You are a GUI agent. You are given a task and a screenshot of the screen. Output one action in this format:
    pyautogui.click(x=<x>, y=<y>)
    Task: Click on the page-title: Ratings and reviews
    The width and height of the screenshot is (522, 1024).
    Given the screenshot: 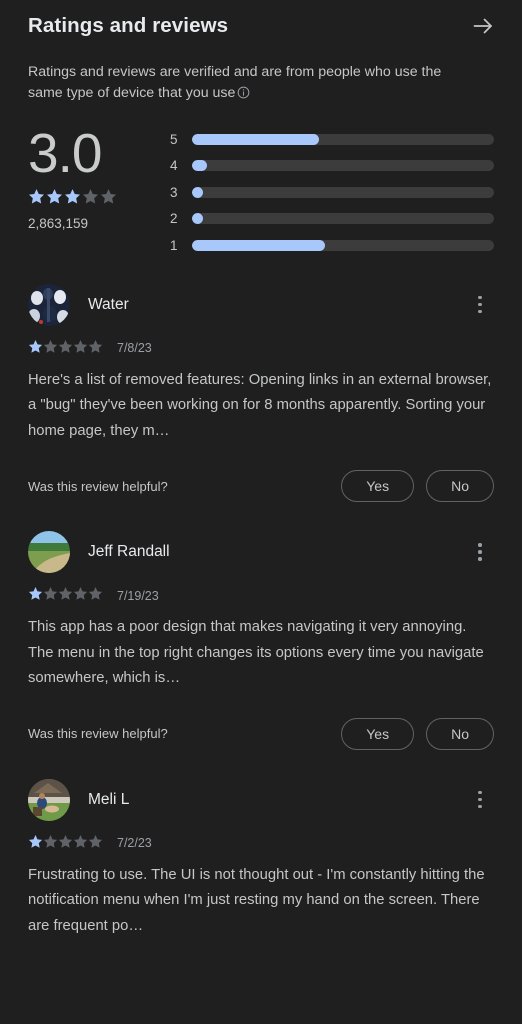 What is the action you would take?
    pyautogui.click(x=128, y=25)
    